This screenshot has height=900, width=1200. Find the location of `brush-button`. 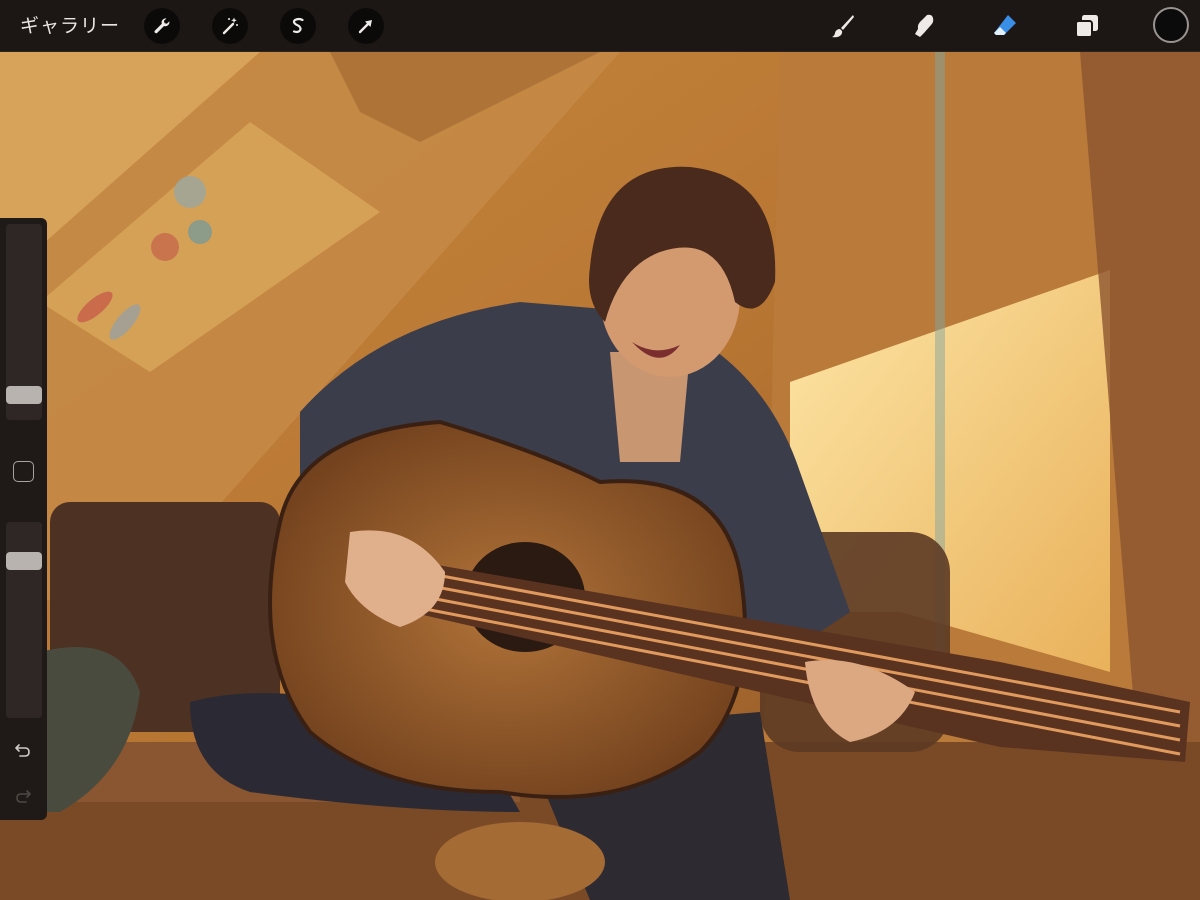

brush-button is located at coordinates (843, 26).